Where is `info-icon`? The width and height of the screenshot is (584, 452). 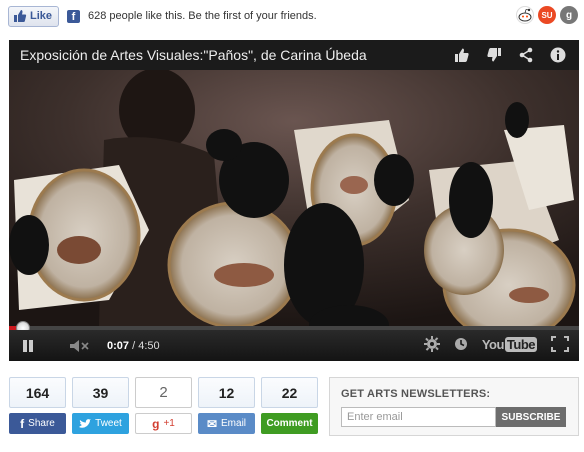
info-icon is located at coordinates (558, 55).